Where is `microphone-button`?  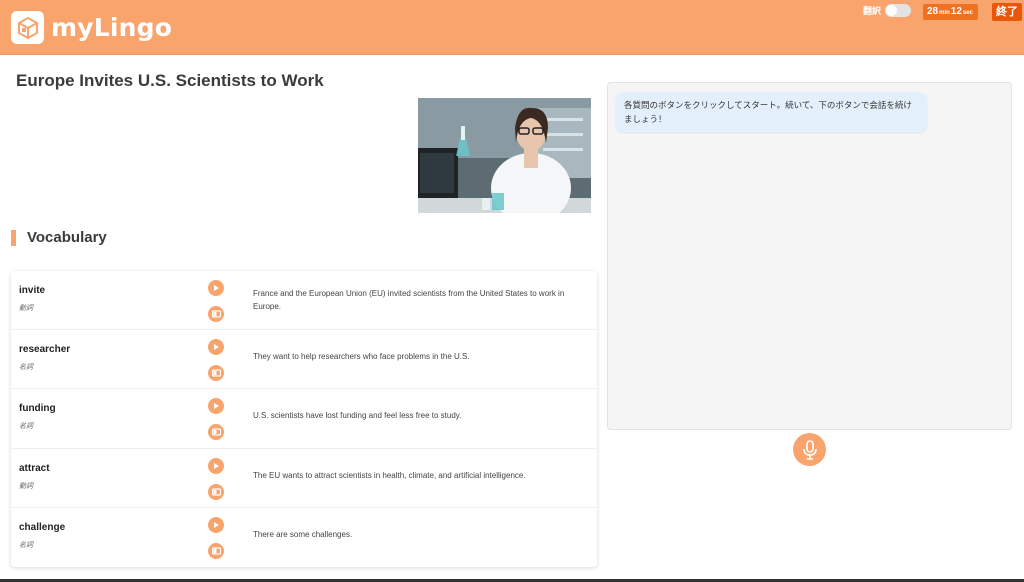
microphone-button is located at coordinates (809, 449).